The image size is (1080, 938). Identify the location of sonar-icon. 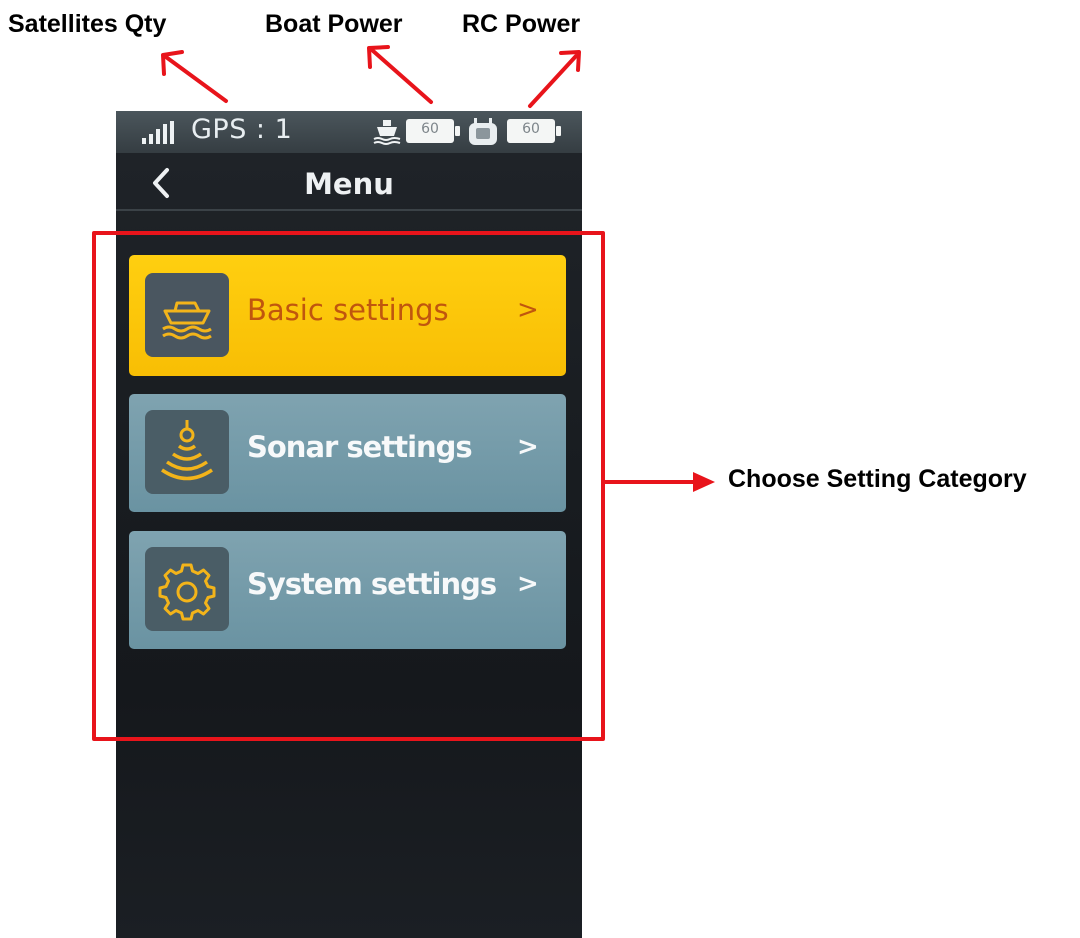
(187, 450).